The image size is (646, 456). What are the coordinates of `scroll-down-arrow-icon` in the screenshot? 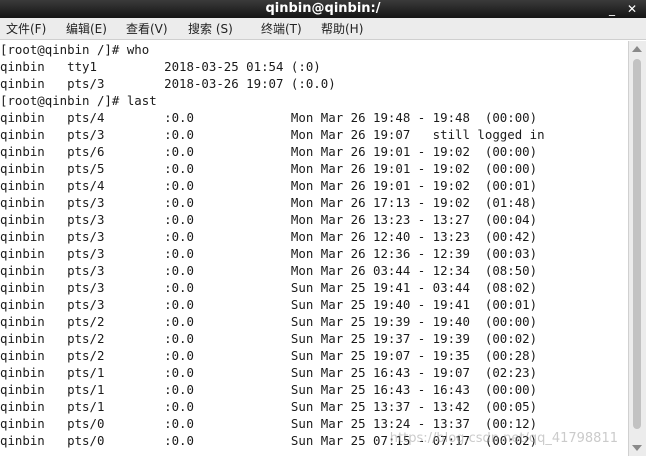 It's located at (637, 448).